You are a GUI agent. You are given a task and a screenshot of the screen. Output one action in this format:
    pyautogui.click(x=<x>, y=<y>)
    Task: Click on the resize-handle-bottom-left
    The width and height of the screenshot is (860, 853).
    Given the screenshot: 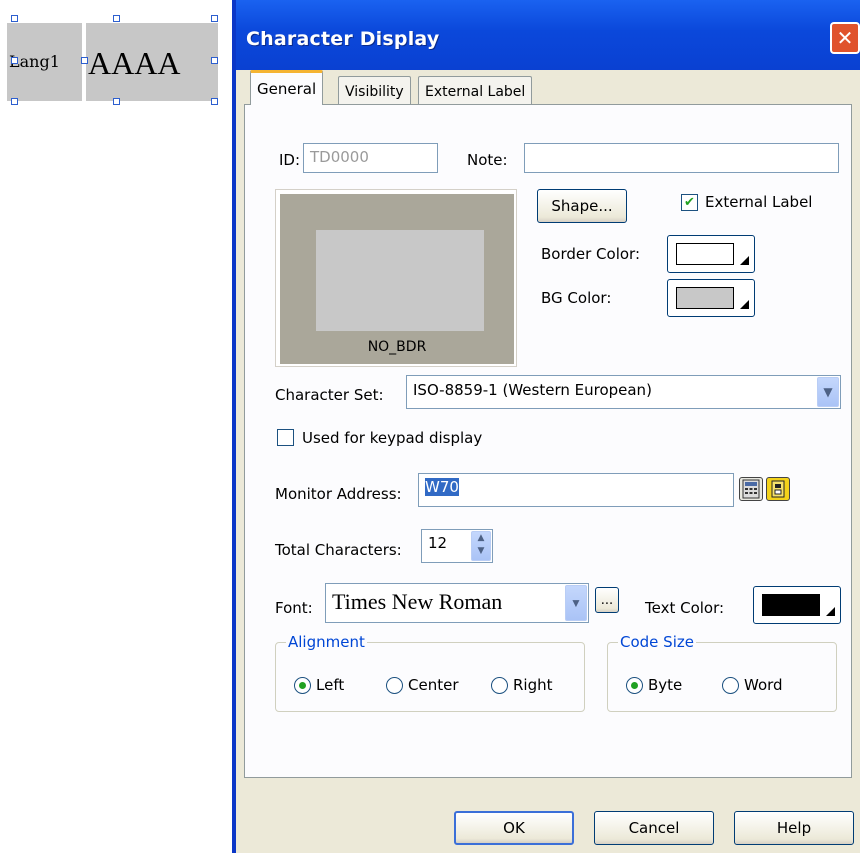 What is the action you would take?
    pyautogui.click(x=14, y=101)
    